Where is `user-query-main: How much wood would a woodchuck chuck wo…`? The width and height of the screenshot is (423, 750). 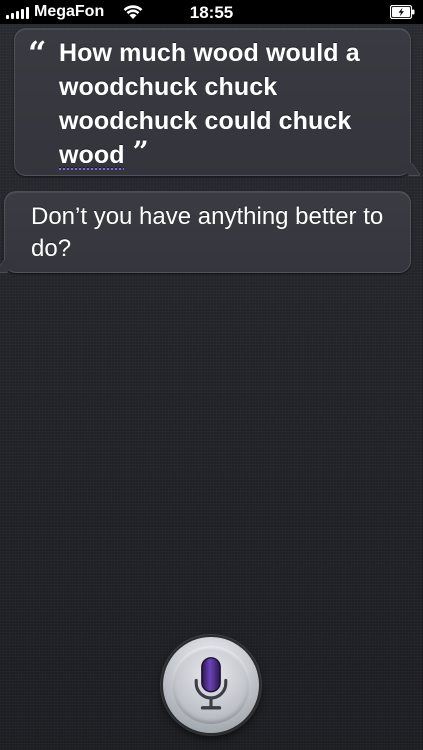
user-query-main: How much wood would a woodchuck chuck wo… is located at coordinates (209, 87).